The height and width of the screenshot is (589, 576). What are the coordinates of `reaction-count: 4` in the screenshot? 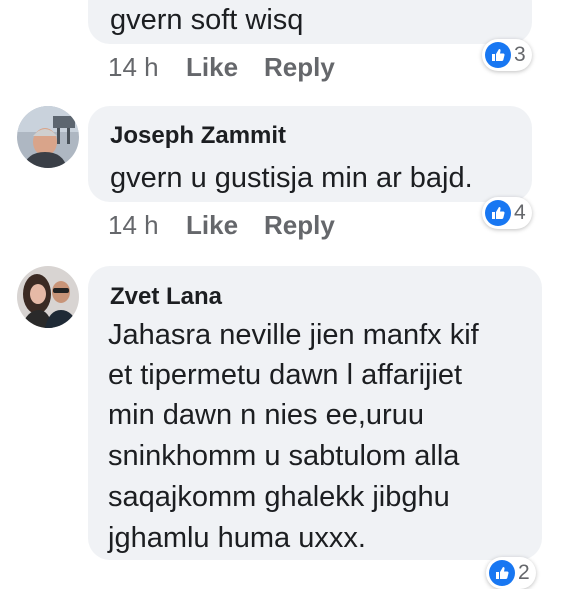 It's located at (520, 212).